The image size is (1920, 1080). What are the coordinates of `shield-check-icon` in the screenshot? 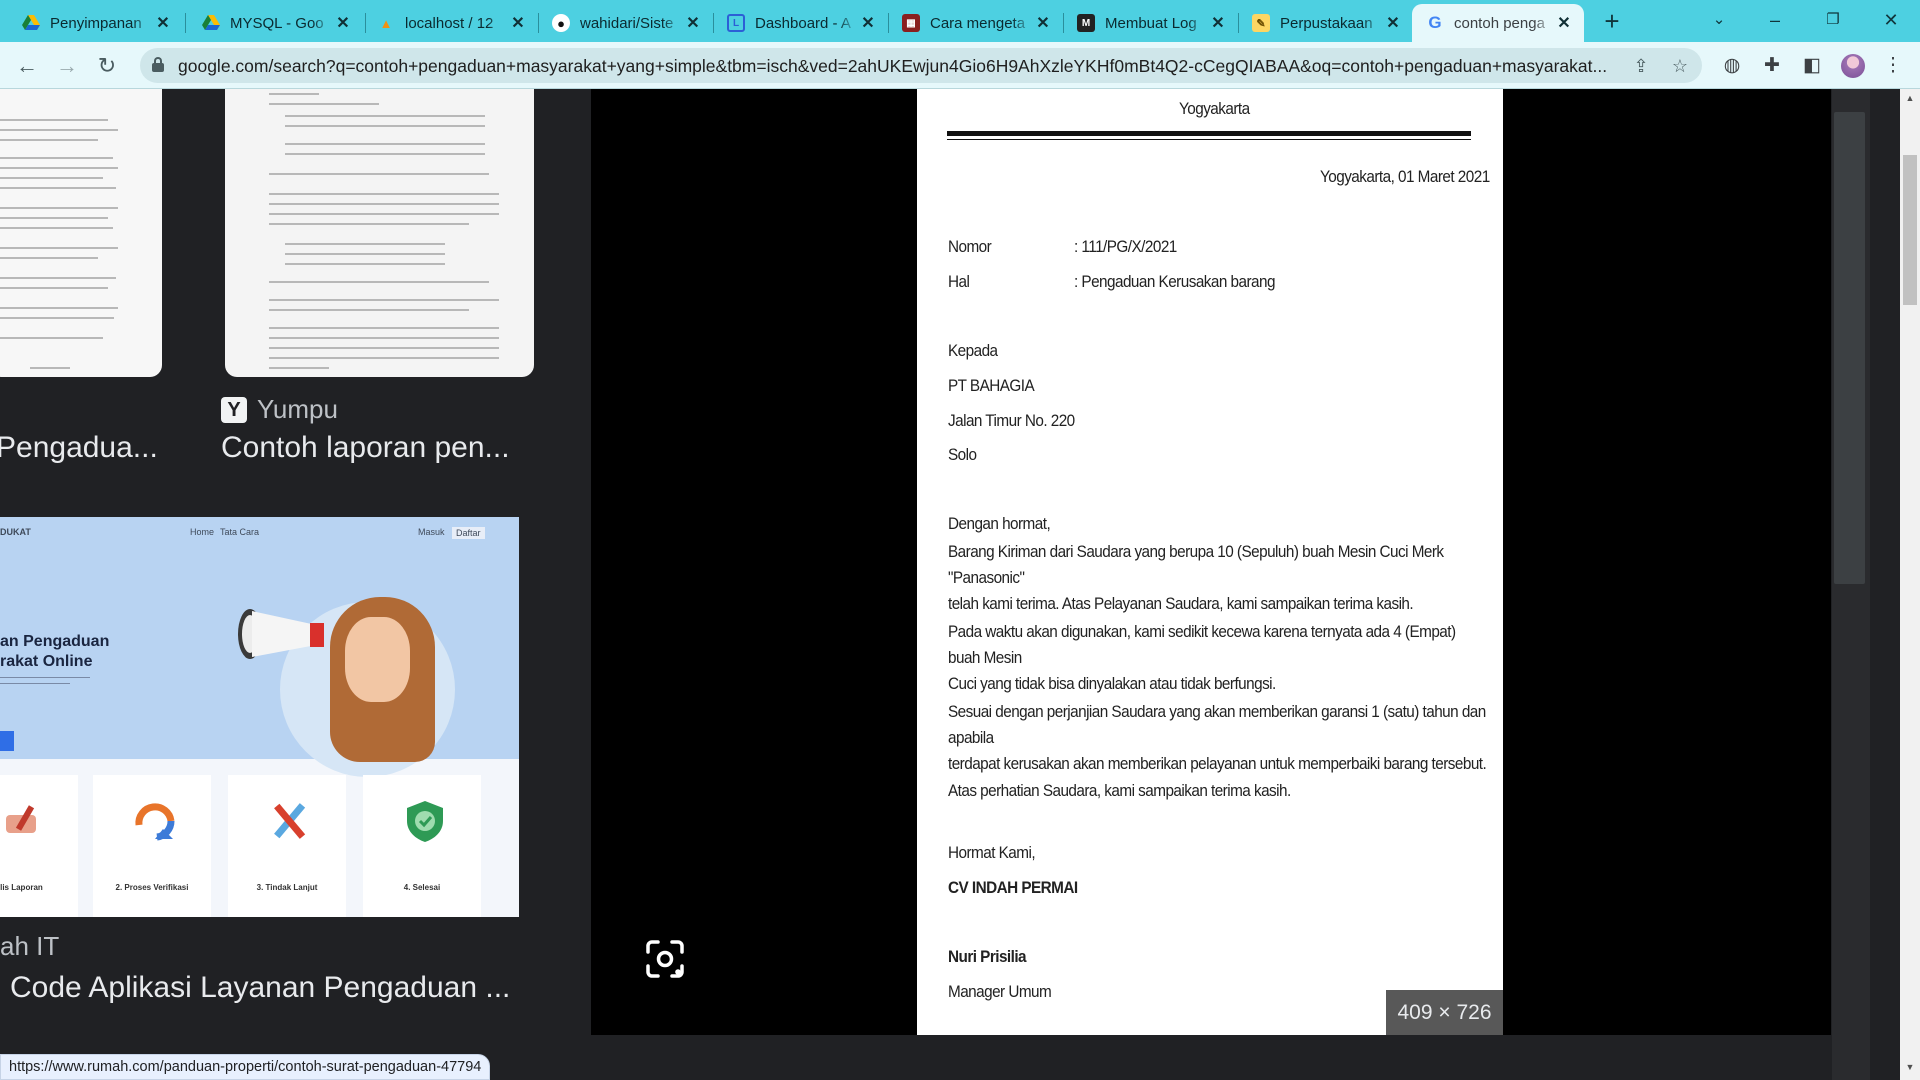 It's located at (425, 821).